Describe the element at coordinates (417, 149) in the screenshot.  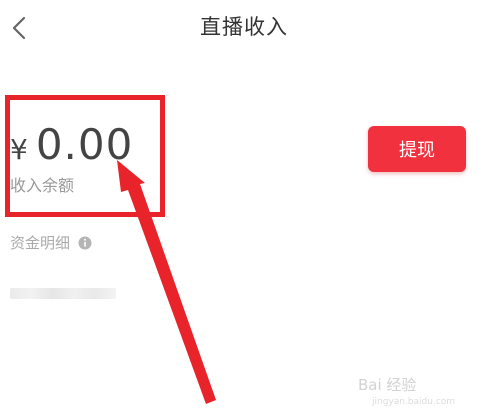
I see `withdraw-button: 提现` at that location.